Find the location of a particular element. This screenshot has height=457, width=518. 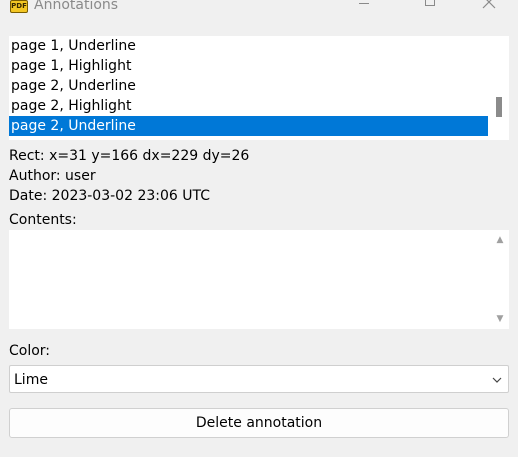

pdf-app-icon: PDF is located at coordinates (19, 6).